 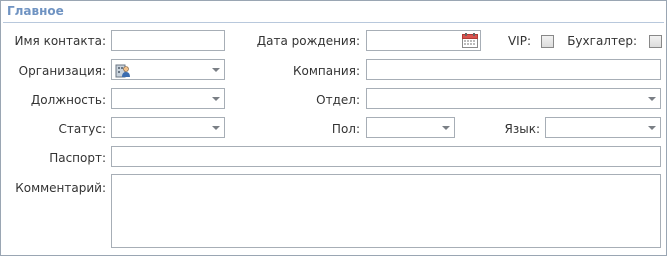 What do you see at coordinates (603, 127) in the screenshot?
I see `language-select` at bounding box center [603, 127].